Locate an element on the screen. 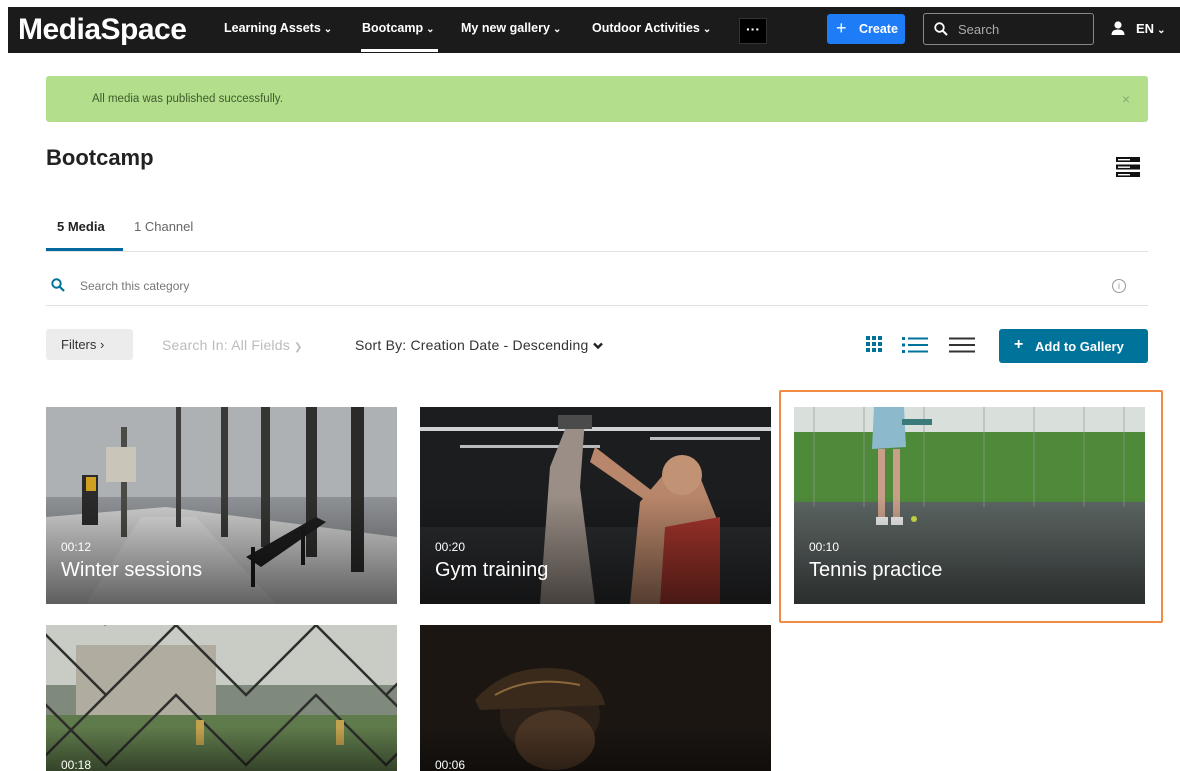 The height and width of the screenshot is (771, 1180). page-title: Bootcamp is located at coordinates (100, 157).